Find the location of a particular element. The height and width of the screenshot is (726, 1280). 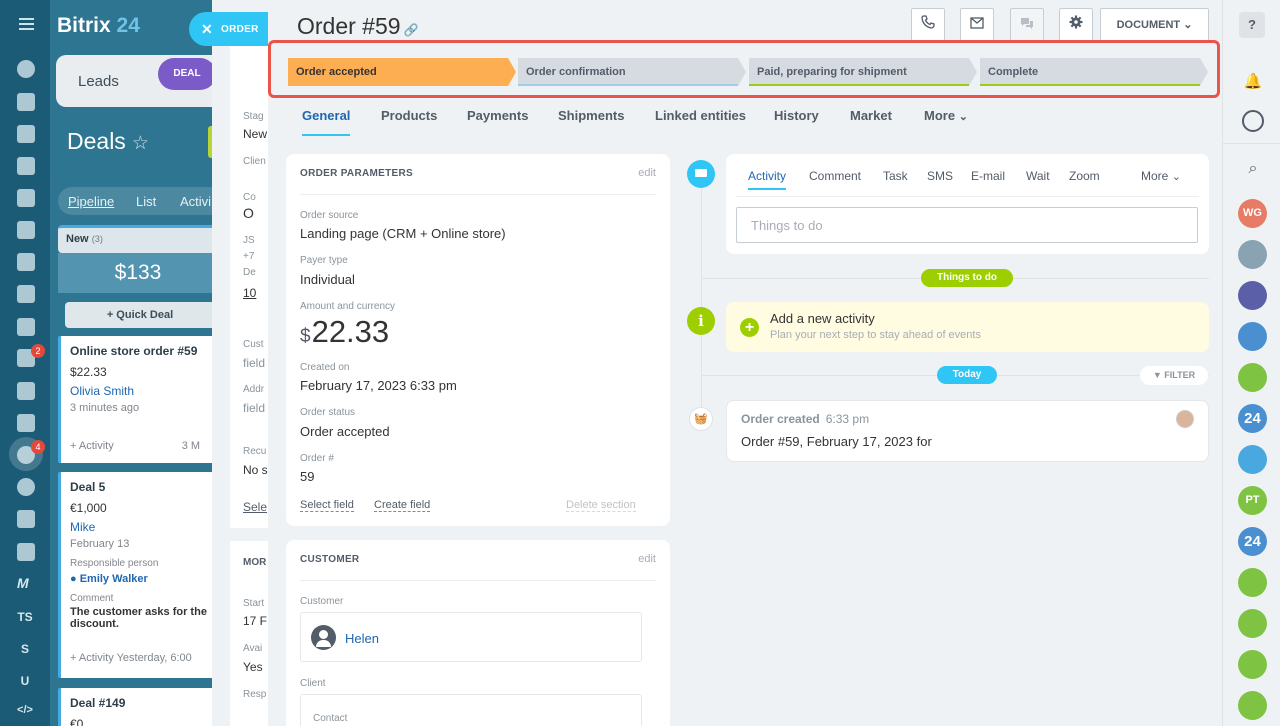

bell-icon: 🔔 is located at coordinates (1253, 82).